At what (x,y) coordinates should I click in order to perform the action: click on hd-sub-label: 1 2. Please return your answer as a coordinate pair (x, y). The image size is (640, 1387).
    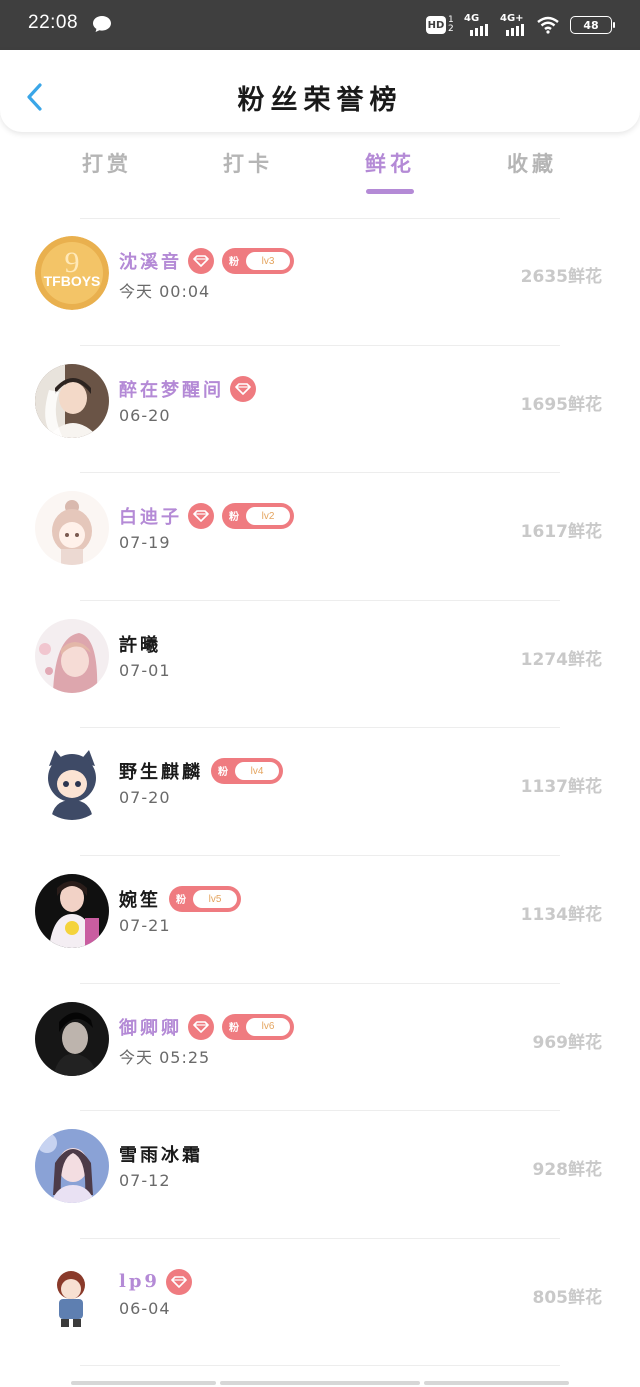
    Looking at the image, I should click on (451, 24).